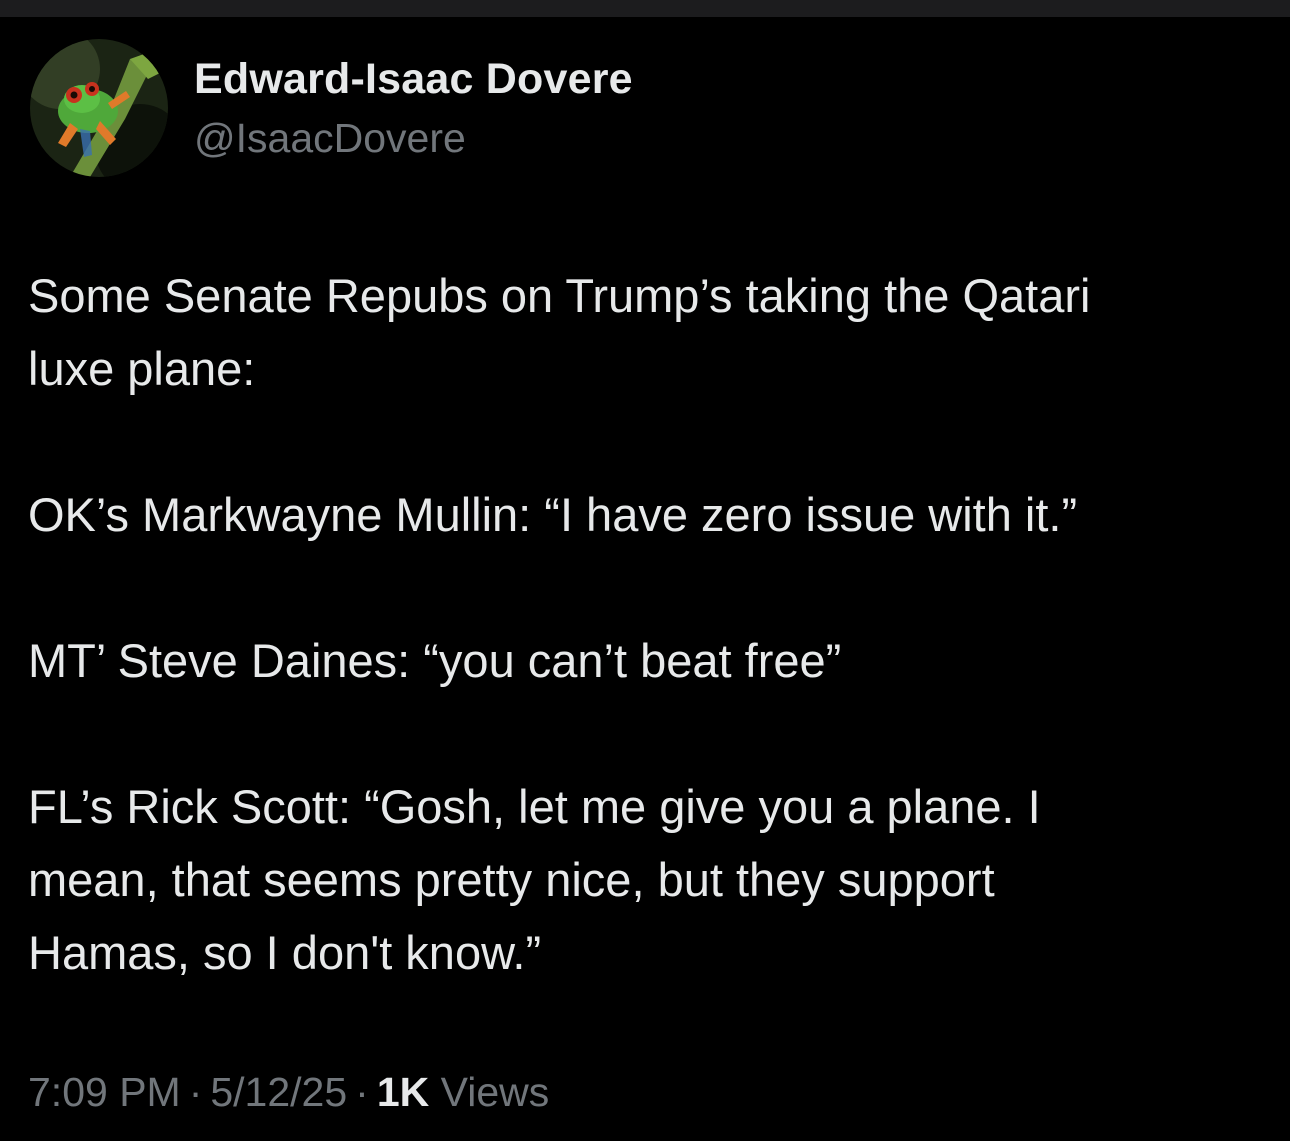 The height and width of the screenshot is (1141, 1290). What do you see at coordinates (645, 8) in the screenshot?
I see `top-strip` at bounding box center [645, 8].